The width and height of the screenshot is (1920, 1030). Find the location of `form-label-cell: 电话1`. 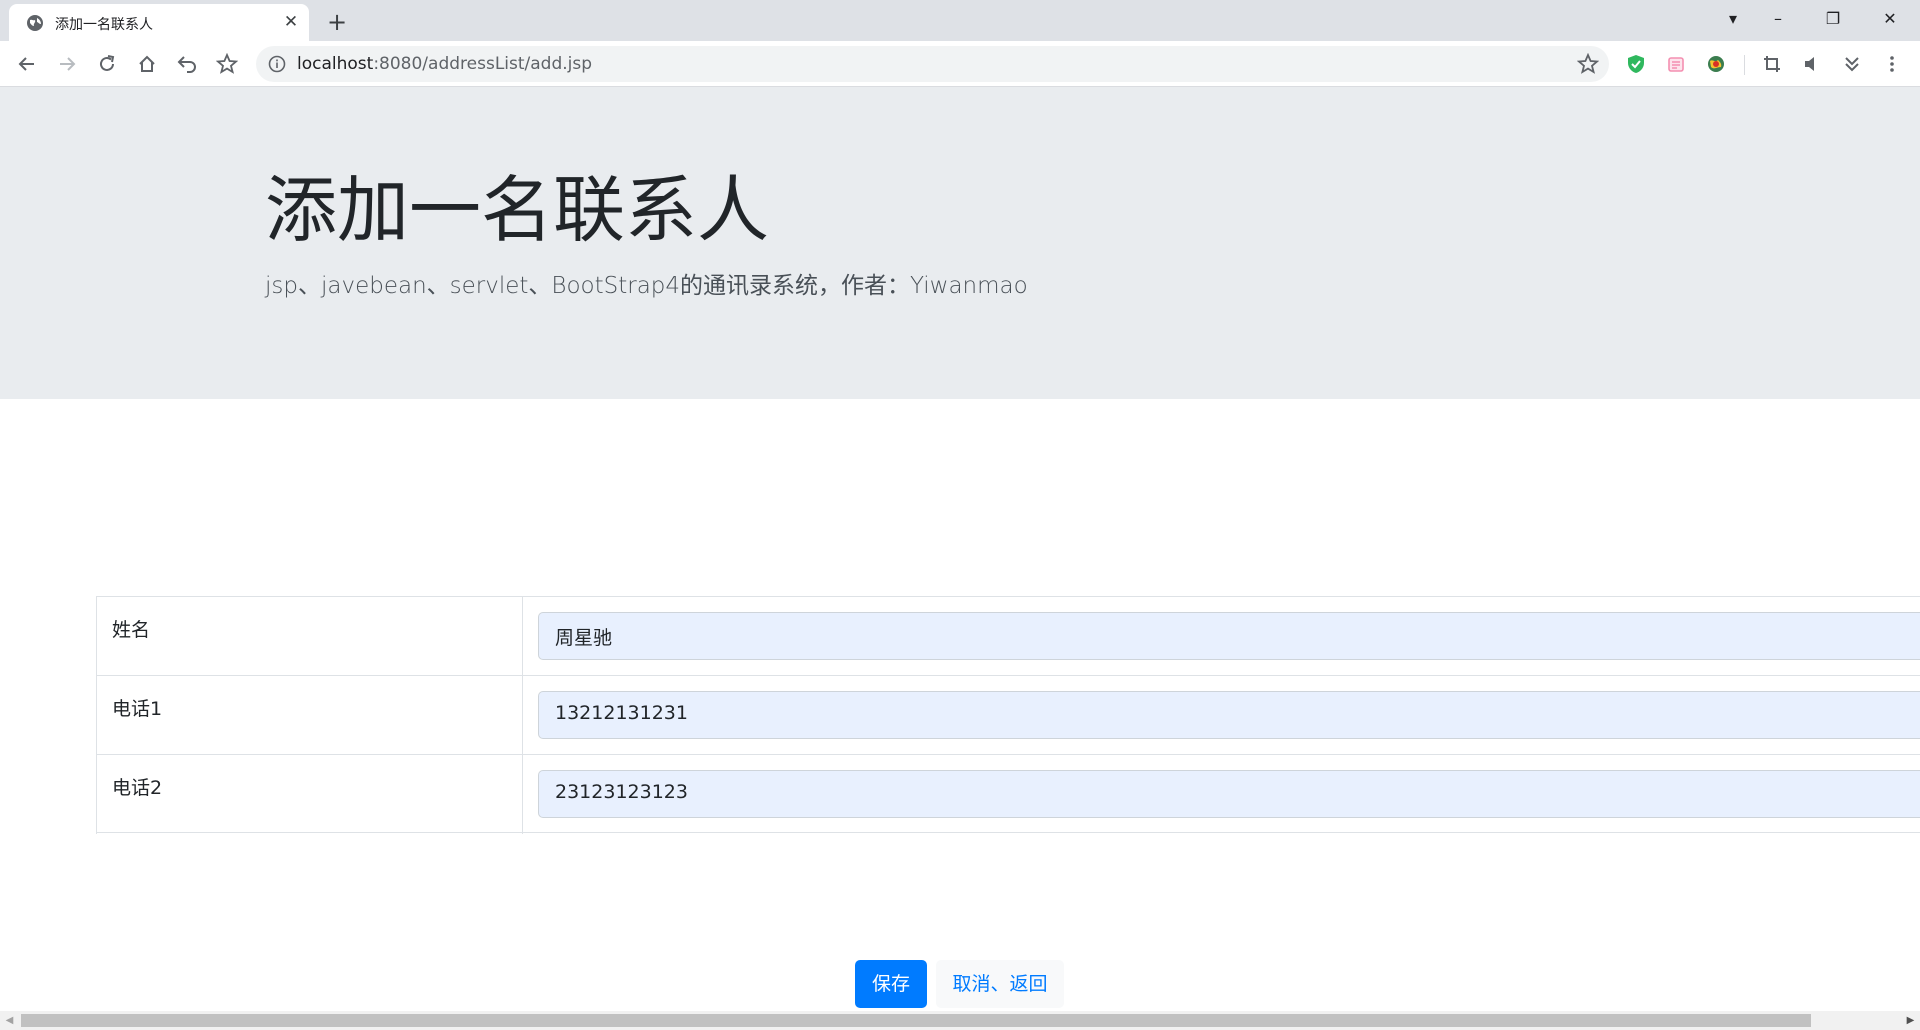

form-label-cell: 电话1 is located at coordinates (309, 715).